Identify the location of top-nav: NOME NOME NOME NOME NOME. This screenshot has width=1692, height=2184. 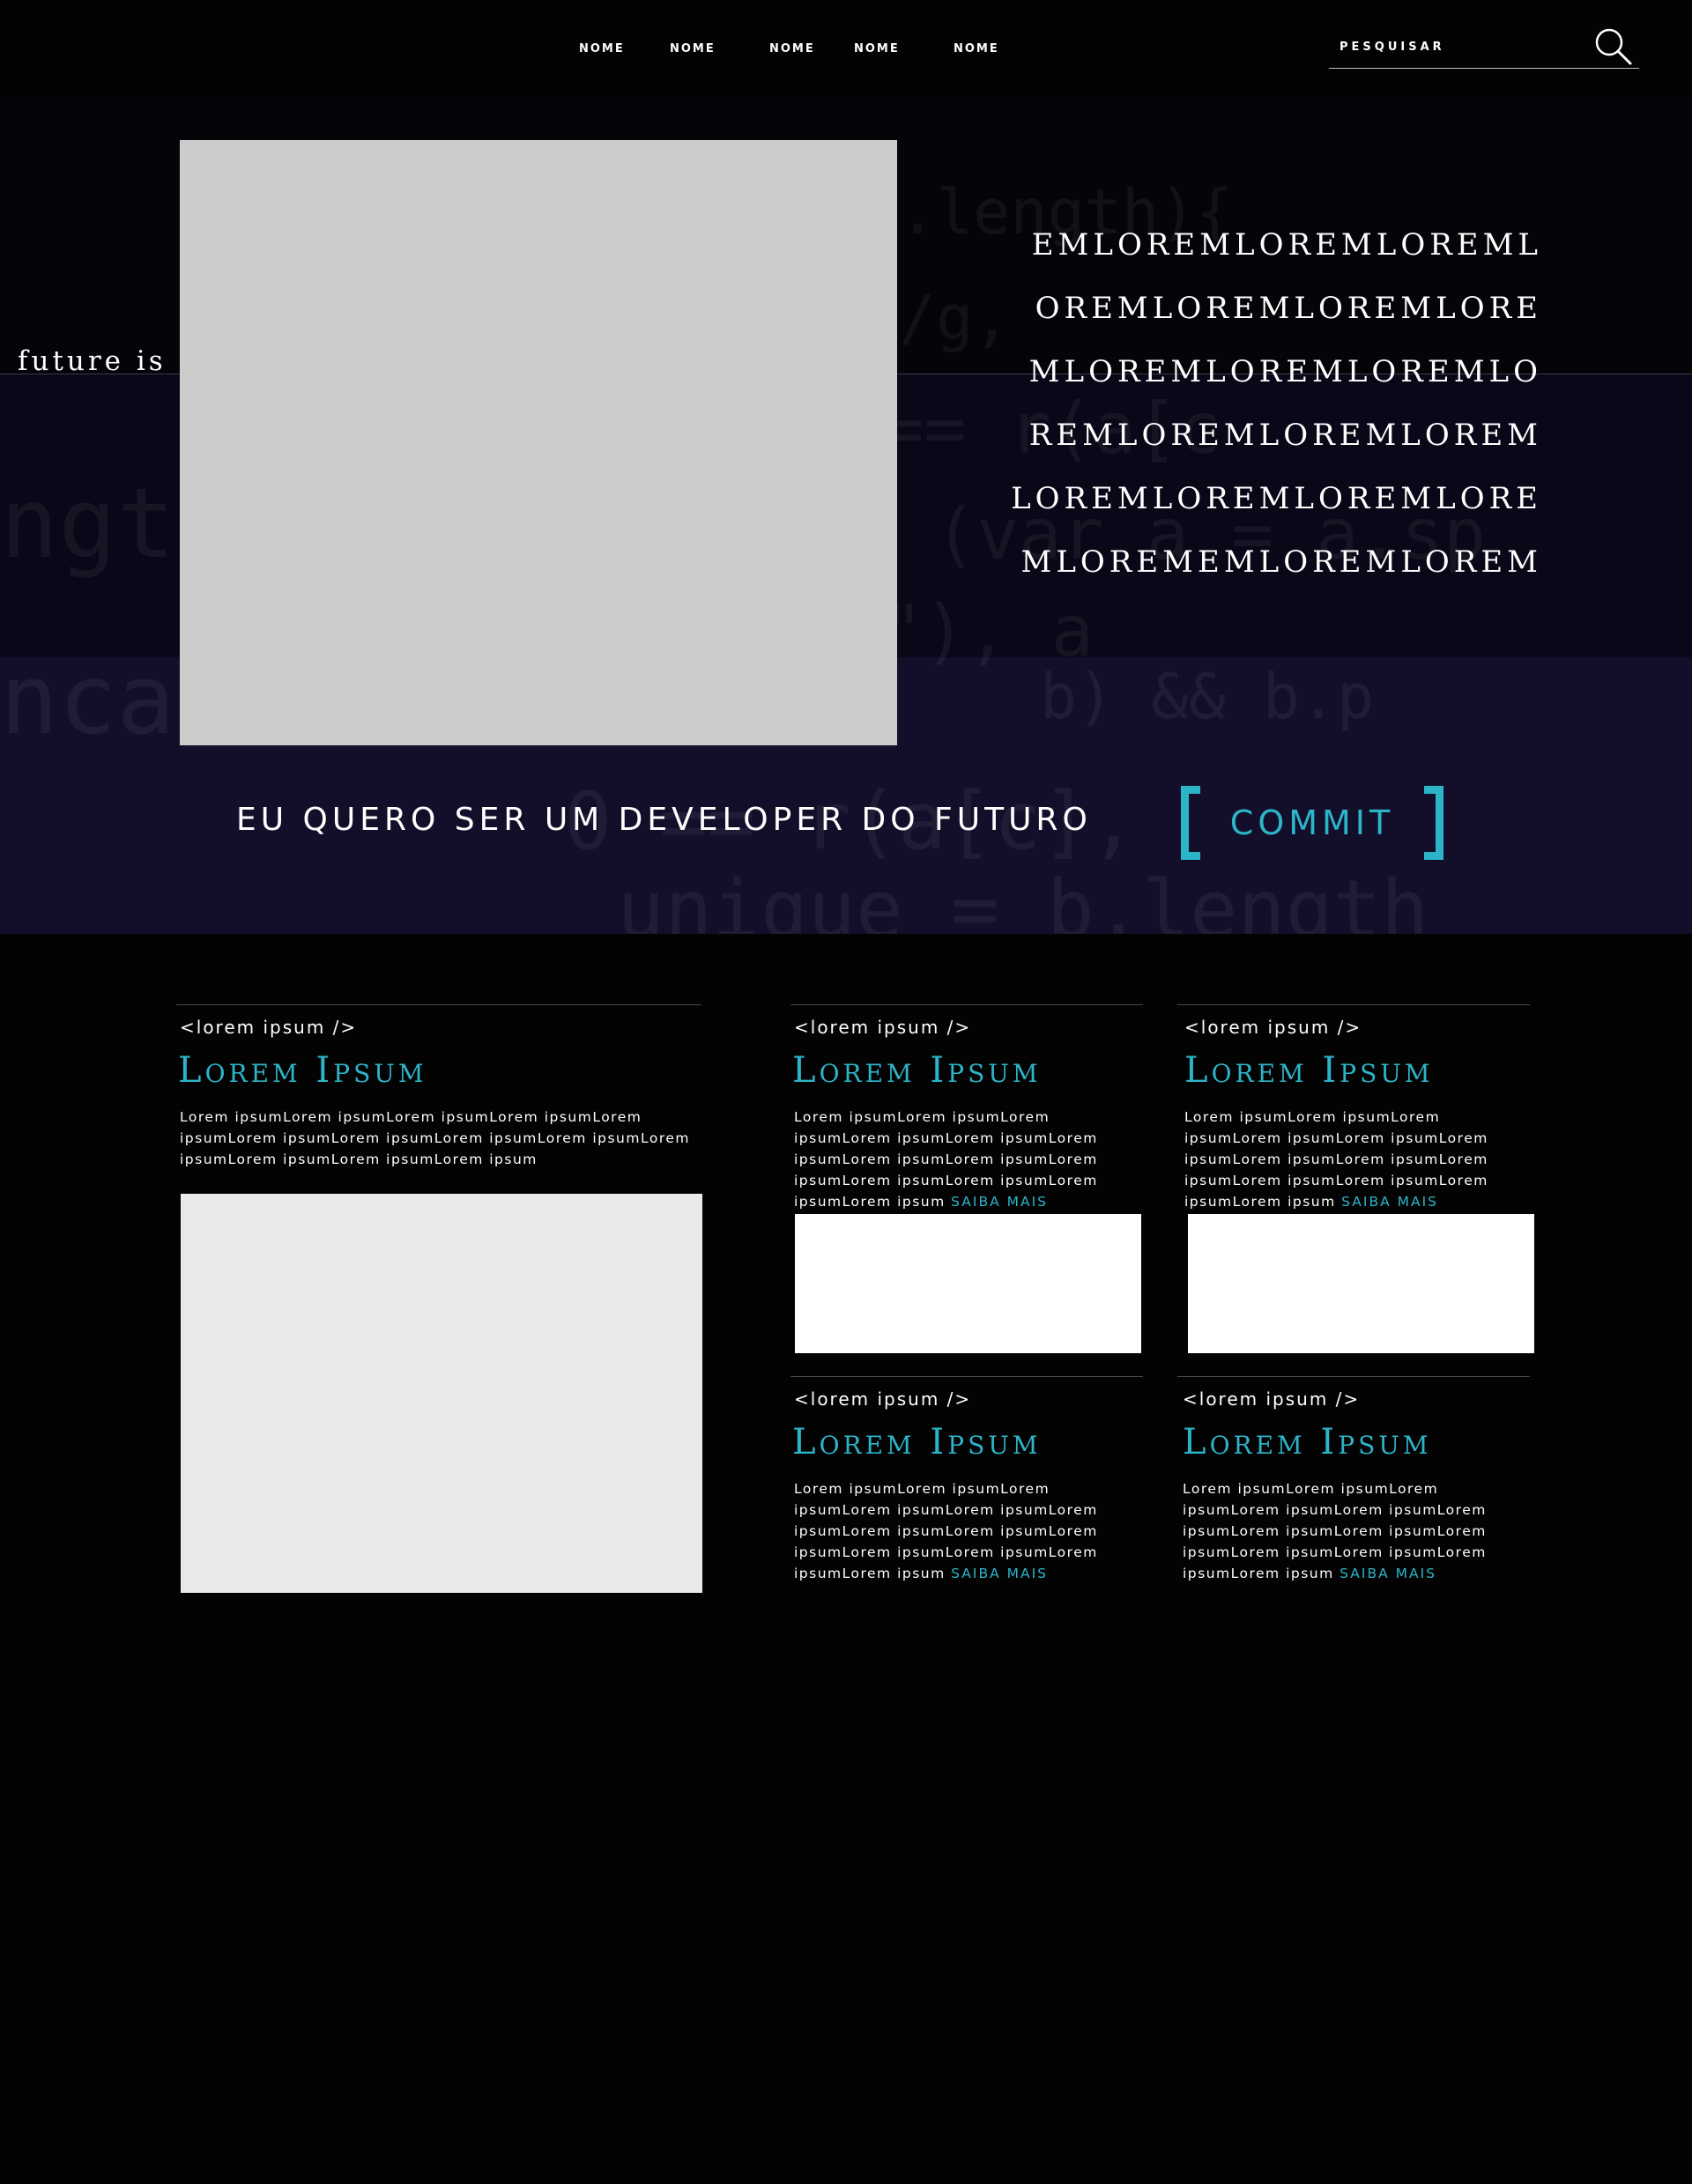
(846, 48).